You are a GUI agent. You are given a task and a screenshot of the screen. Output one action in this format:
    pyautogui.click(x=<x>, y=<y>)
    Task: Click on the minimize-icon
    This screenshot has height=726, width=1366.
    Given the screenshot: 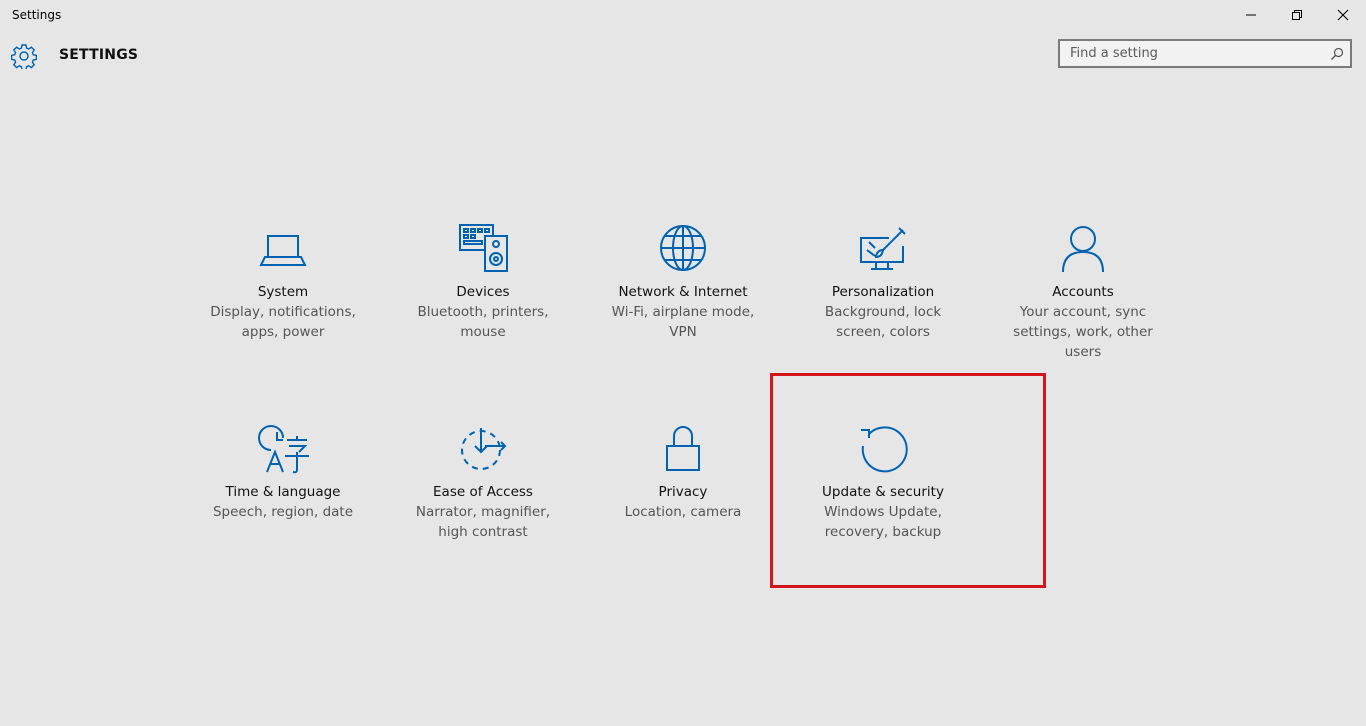 What is the action you would take?
    pyautogui.click(x=1251, y=15)
    